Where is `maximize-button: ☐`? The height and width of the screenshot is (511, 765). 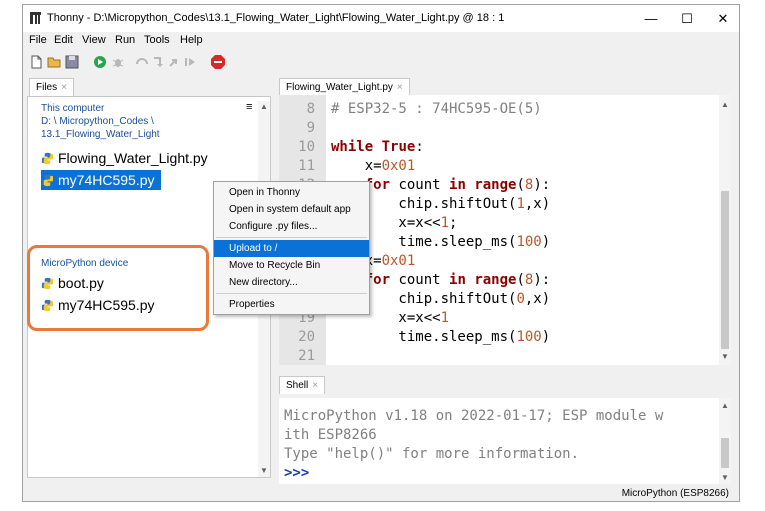
maximize-button: ☐ is located at coordinates (687, 18).